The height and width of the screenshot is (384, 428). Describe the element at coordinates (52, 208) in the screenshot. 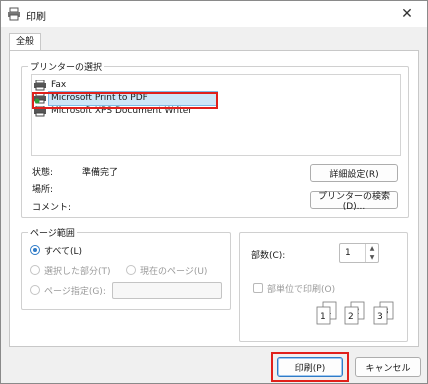

I see `comment-label: コメント:` at that location.